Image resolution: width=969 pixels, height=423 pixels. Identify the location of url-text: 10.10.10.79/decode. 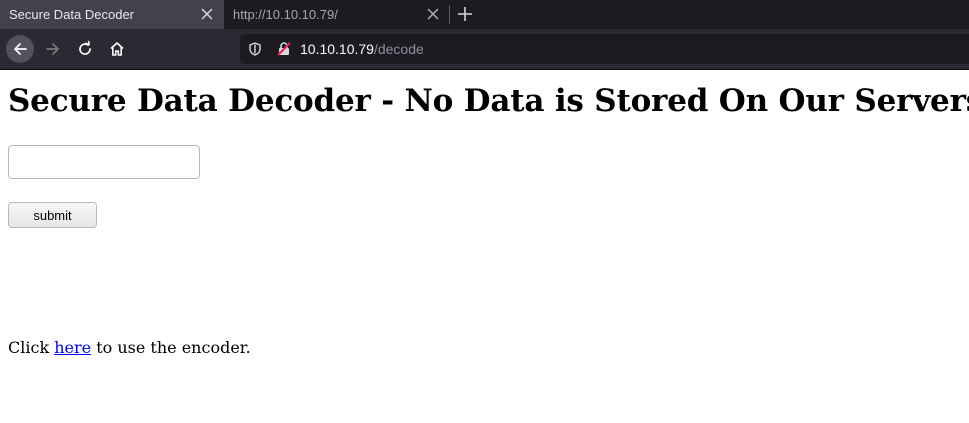
(362, 49).